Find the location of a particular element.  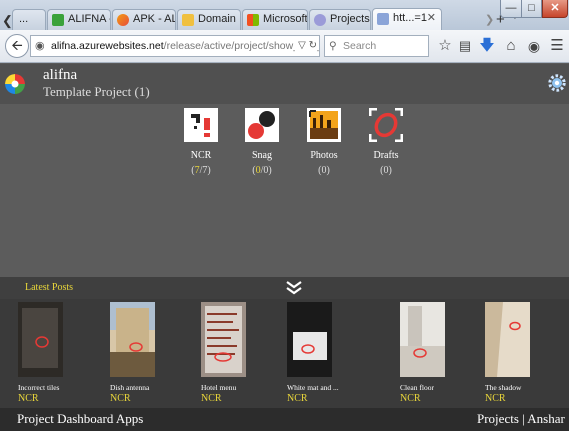

post-card: Dish antenna NCR is located at coordinates (155, 353).